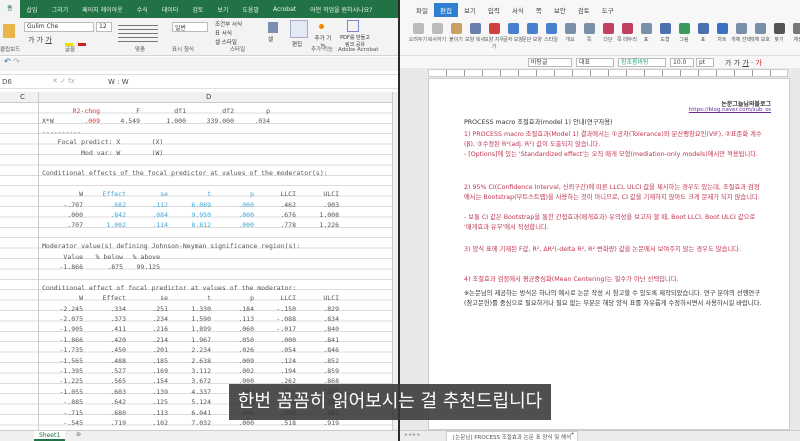  I want to click on toolbar-button: 개체 선택, so click(741, 33).